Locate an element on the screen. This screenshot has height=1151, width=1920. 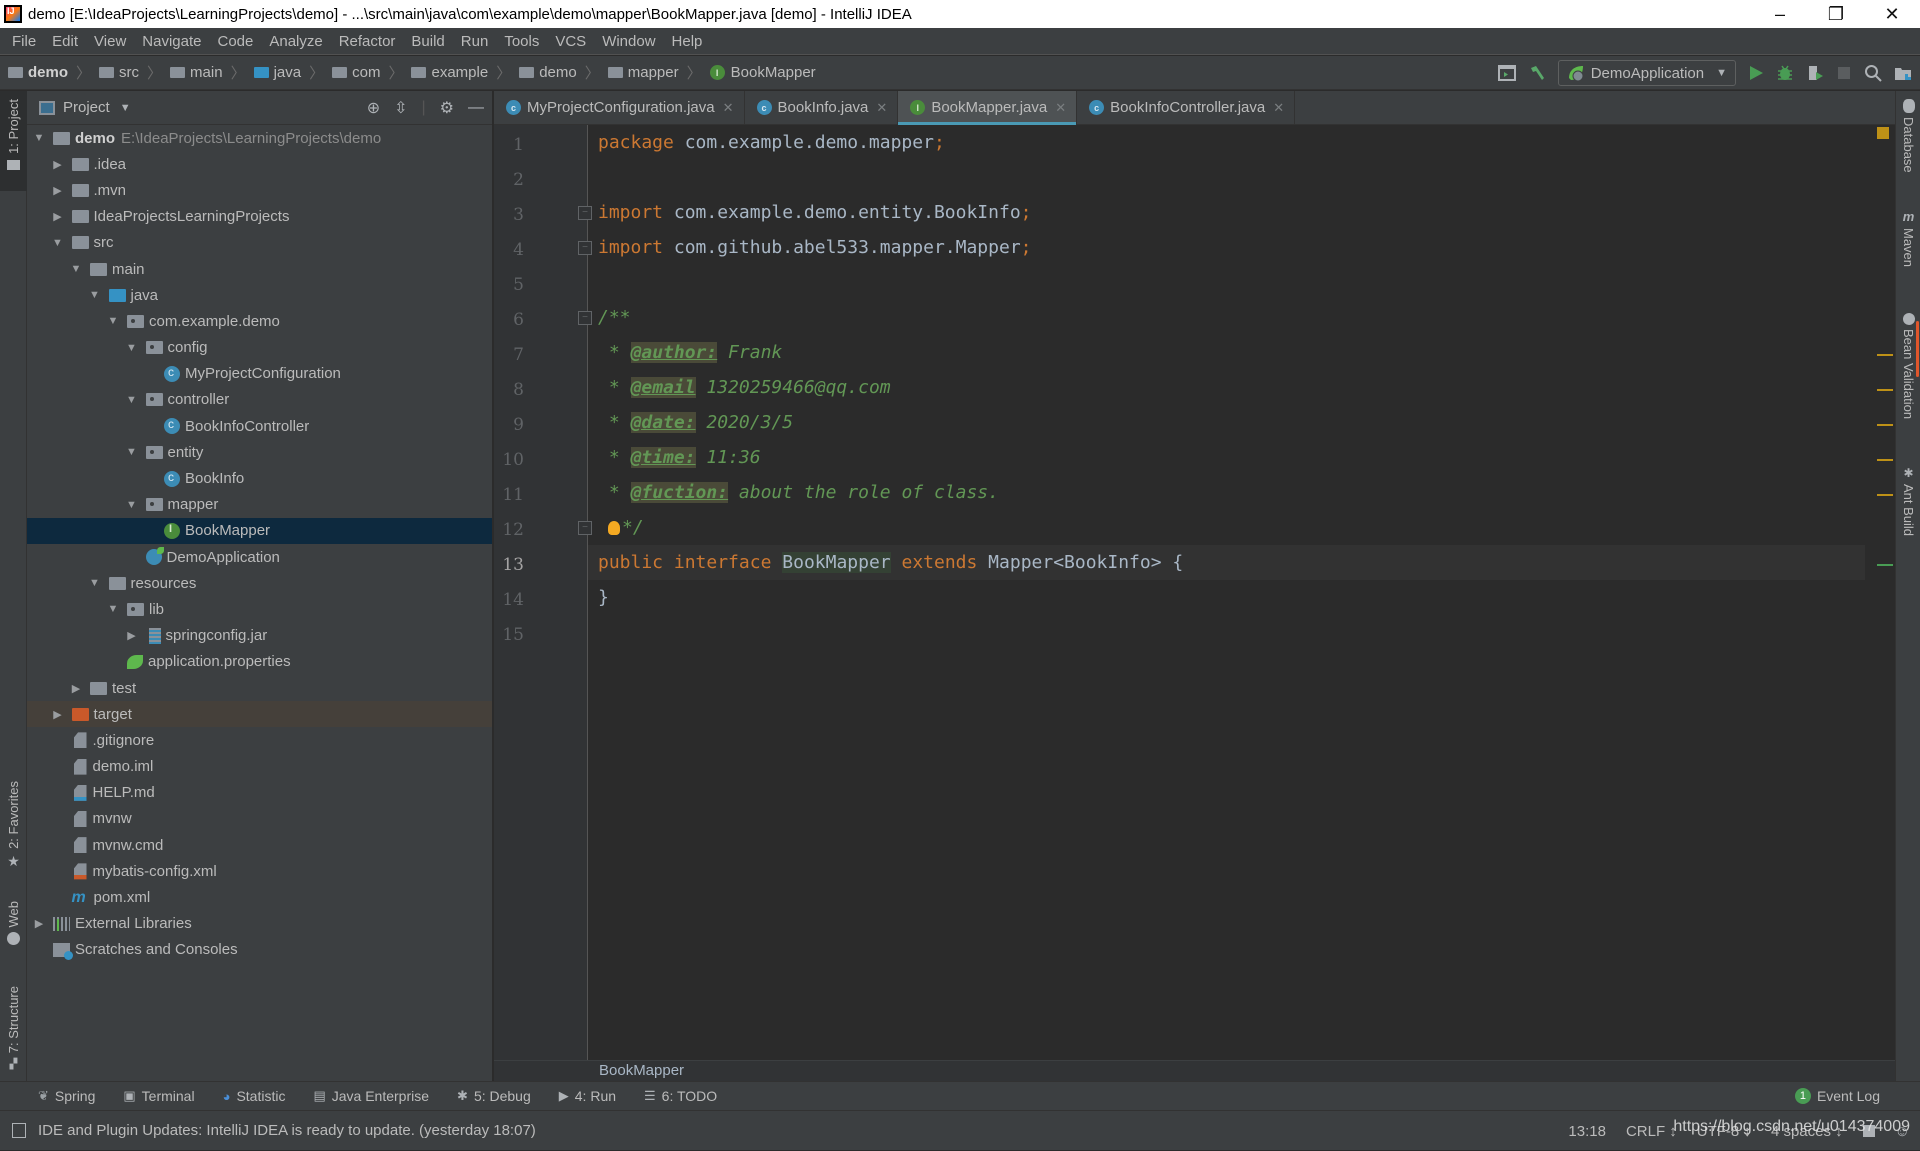
tool-tab-web: Web is located at coordinates (13, 931).